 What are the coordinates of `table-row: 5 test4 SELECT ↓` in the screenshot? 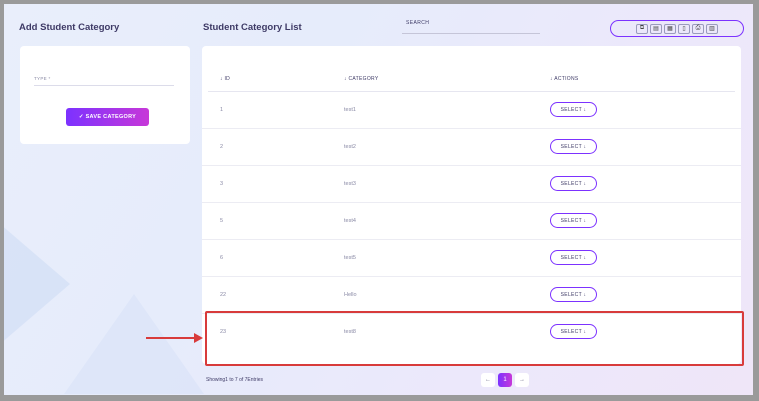 It's located at (471, 221).